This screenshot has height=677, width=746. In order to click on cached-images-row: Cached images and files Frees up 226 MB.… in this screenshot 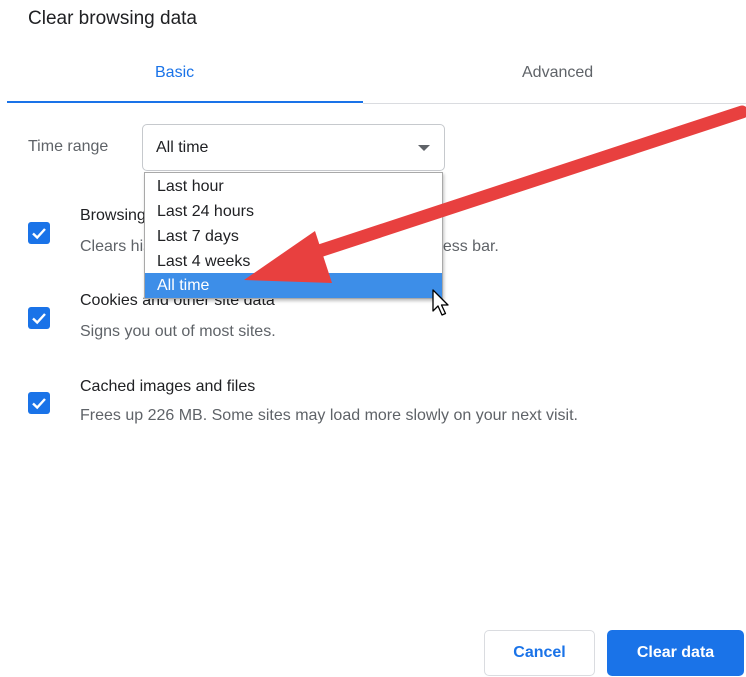, I will do `click(373, 408)`.